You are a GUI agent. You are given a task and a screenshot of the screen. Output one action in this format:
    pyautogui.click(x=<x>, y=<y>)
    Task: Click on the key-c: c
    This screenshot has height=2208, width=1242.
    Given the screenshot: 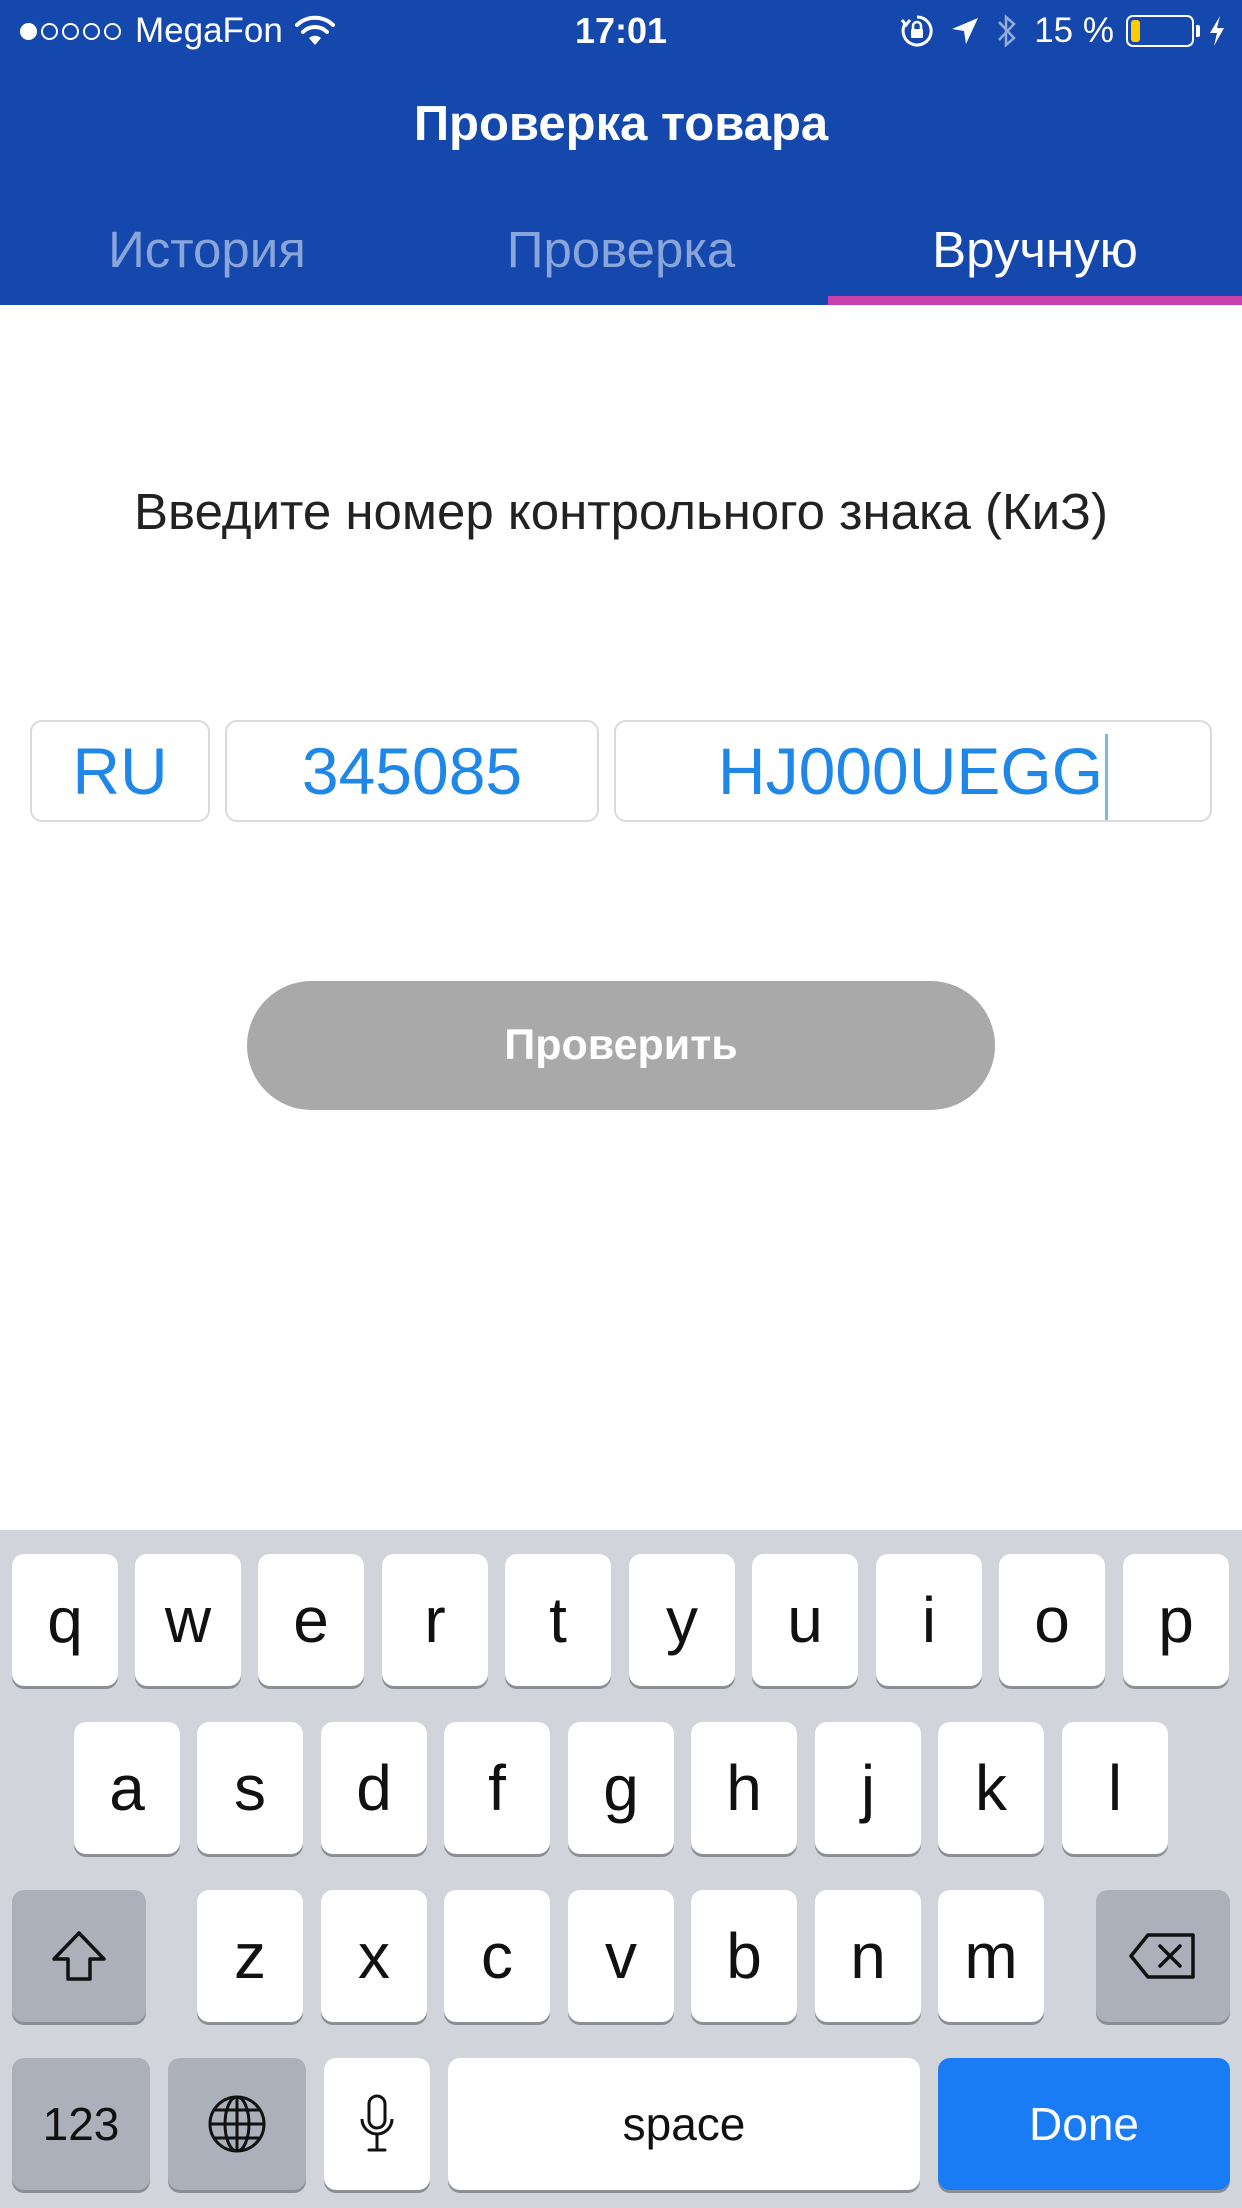 What is the action you would take?
    pyautogui.click(x=497, y=1956)
    